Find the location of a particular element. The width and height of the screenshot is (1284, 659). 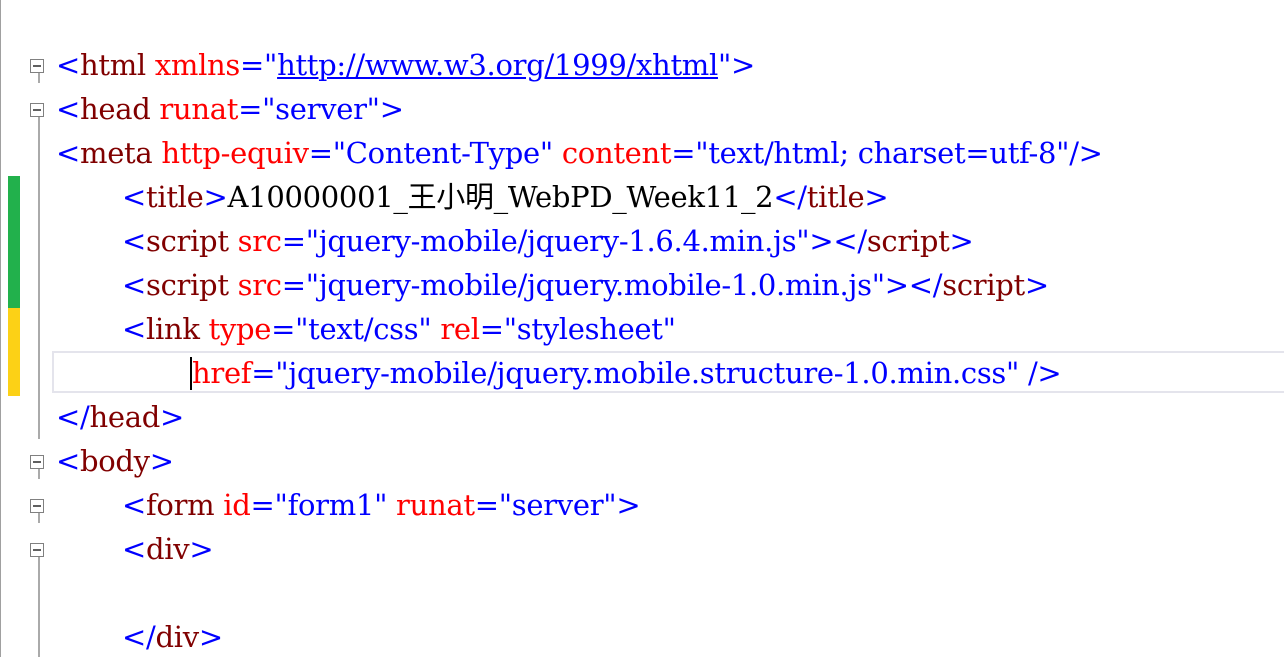

attribute-value: "stylesheet" is located at coordinates (589, 329).